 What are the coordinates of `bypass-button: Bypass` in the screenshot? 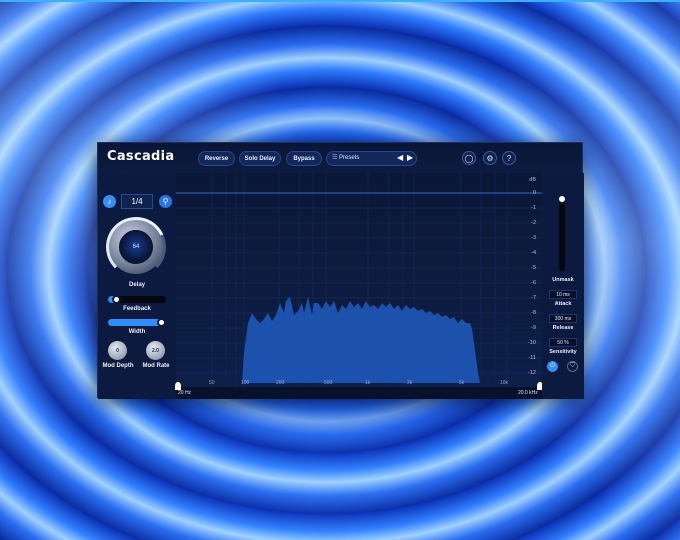 It's located at (304, 158).